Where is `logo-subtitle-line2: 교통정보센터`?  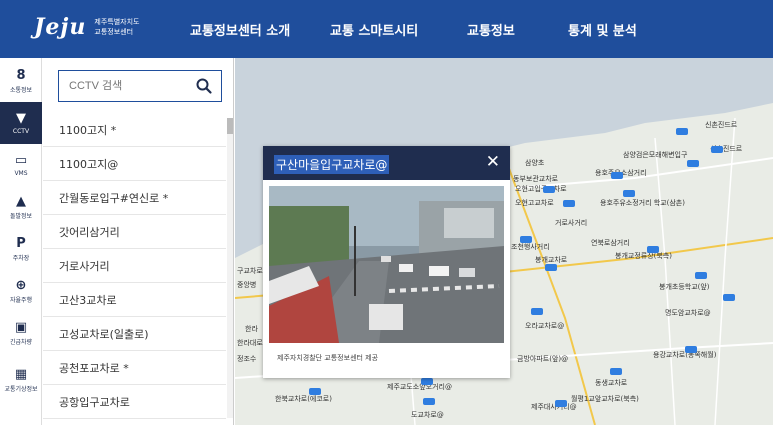 logo-subtitle-line2: 교통정보센터 is located at coordinates (114, 32).